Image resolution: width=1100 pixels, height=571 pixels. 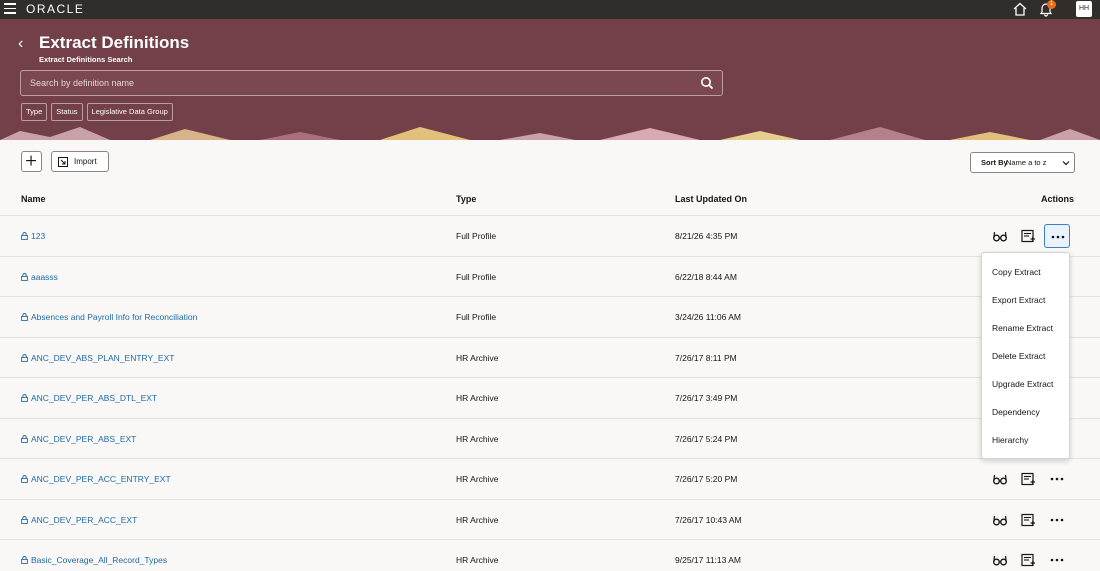 What do you see at coordinates (706, 357) in the screenshot?
I see `extract-last-updated: 7/26/17 8:11 PM` at bounding box center [706, 357].